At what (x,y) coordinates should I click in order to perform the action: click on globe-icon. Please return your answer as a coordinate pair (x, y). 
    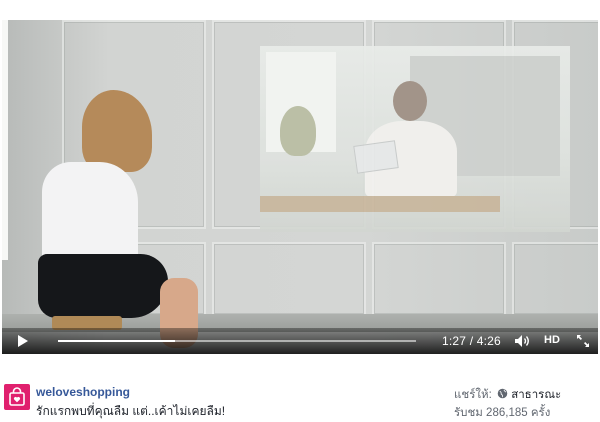
    Looking at the image, I should click on (502, 393).